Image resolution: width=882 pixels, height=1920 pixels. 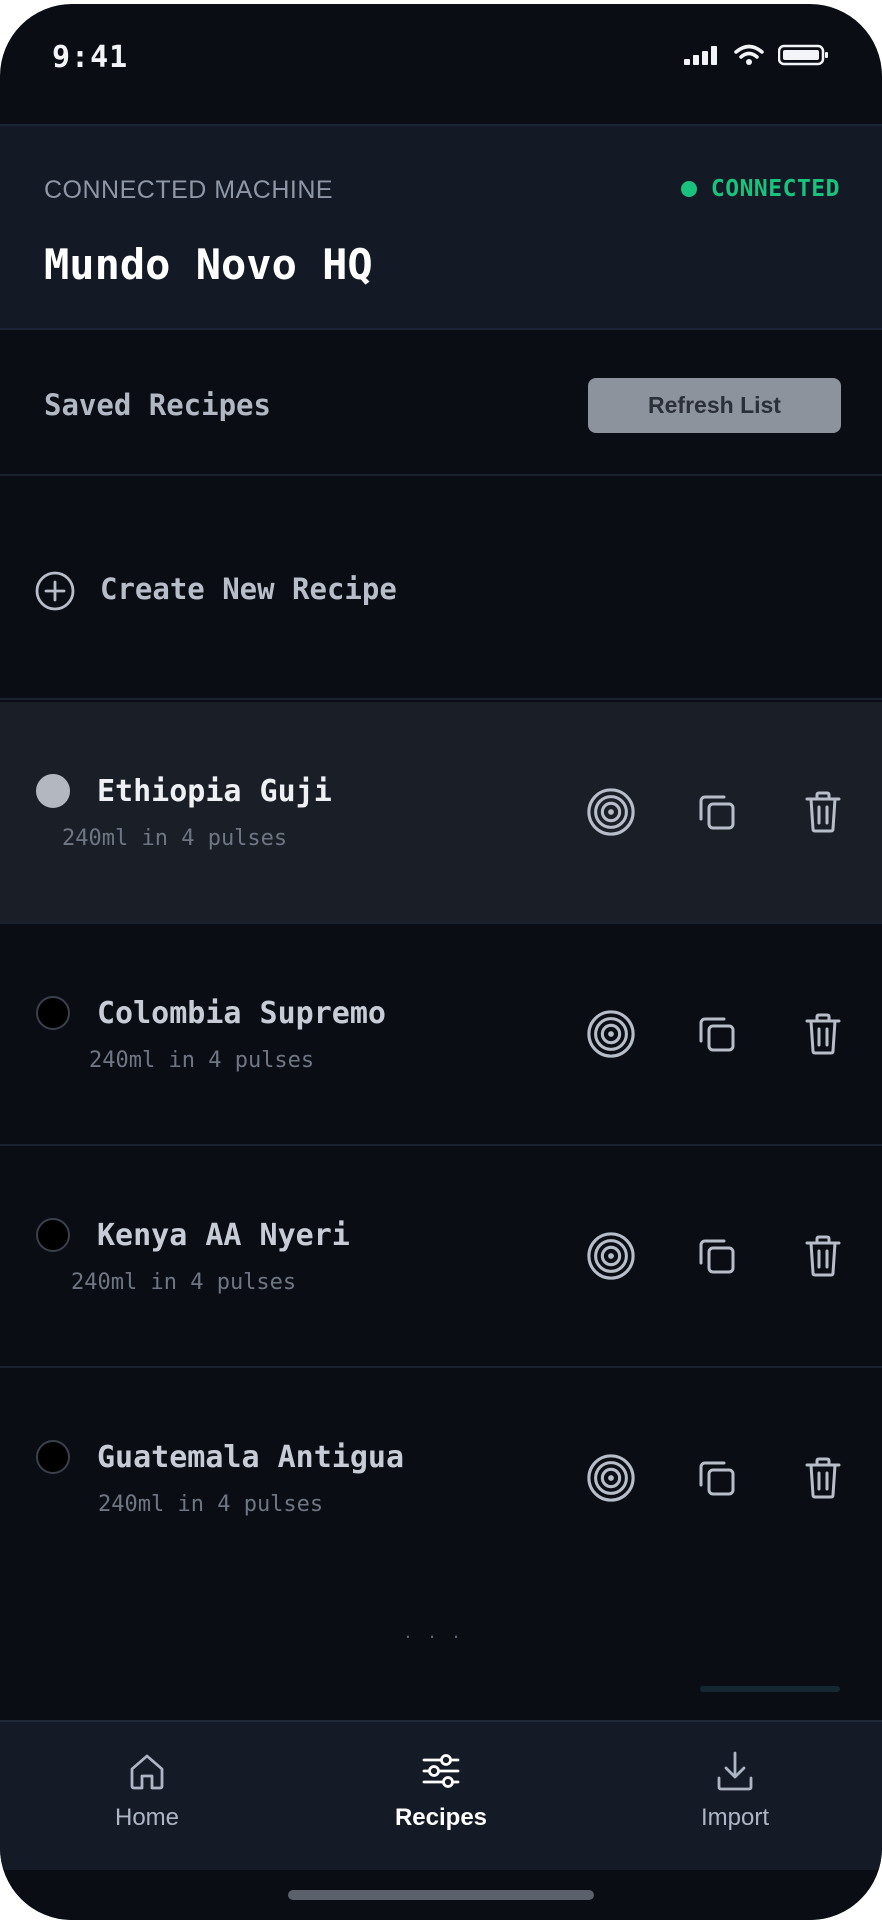 What do you see at coordinates (441, 1817) in the screenshot?
I see `tab-label: Recipes` at bounding box center [441, 1817].